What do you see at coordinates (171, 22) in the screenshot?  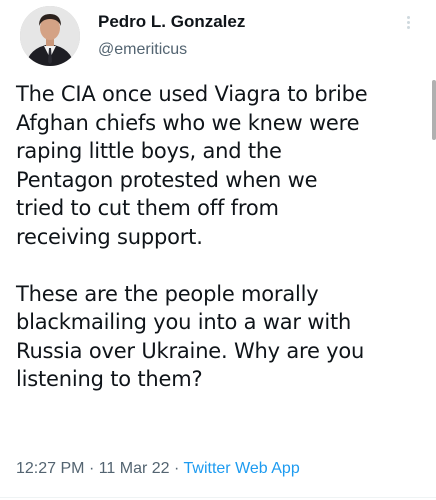 I see `author-display-name: Pedro L. Gonzalez` at bounding box center [171, 22].